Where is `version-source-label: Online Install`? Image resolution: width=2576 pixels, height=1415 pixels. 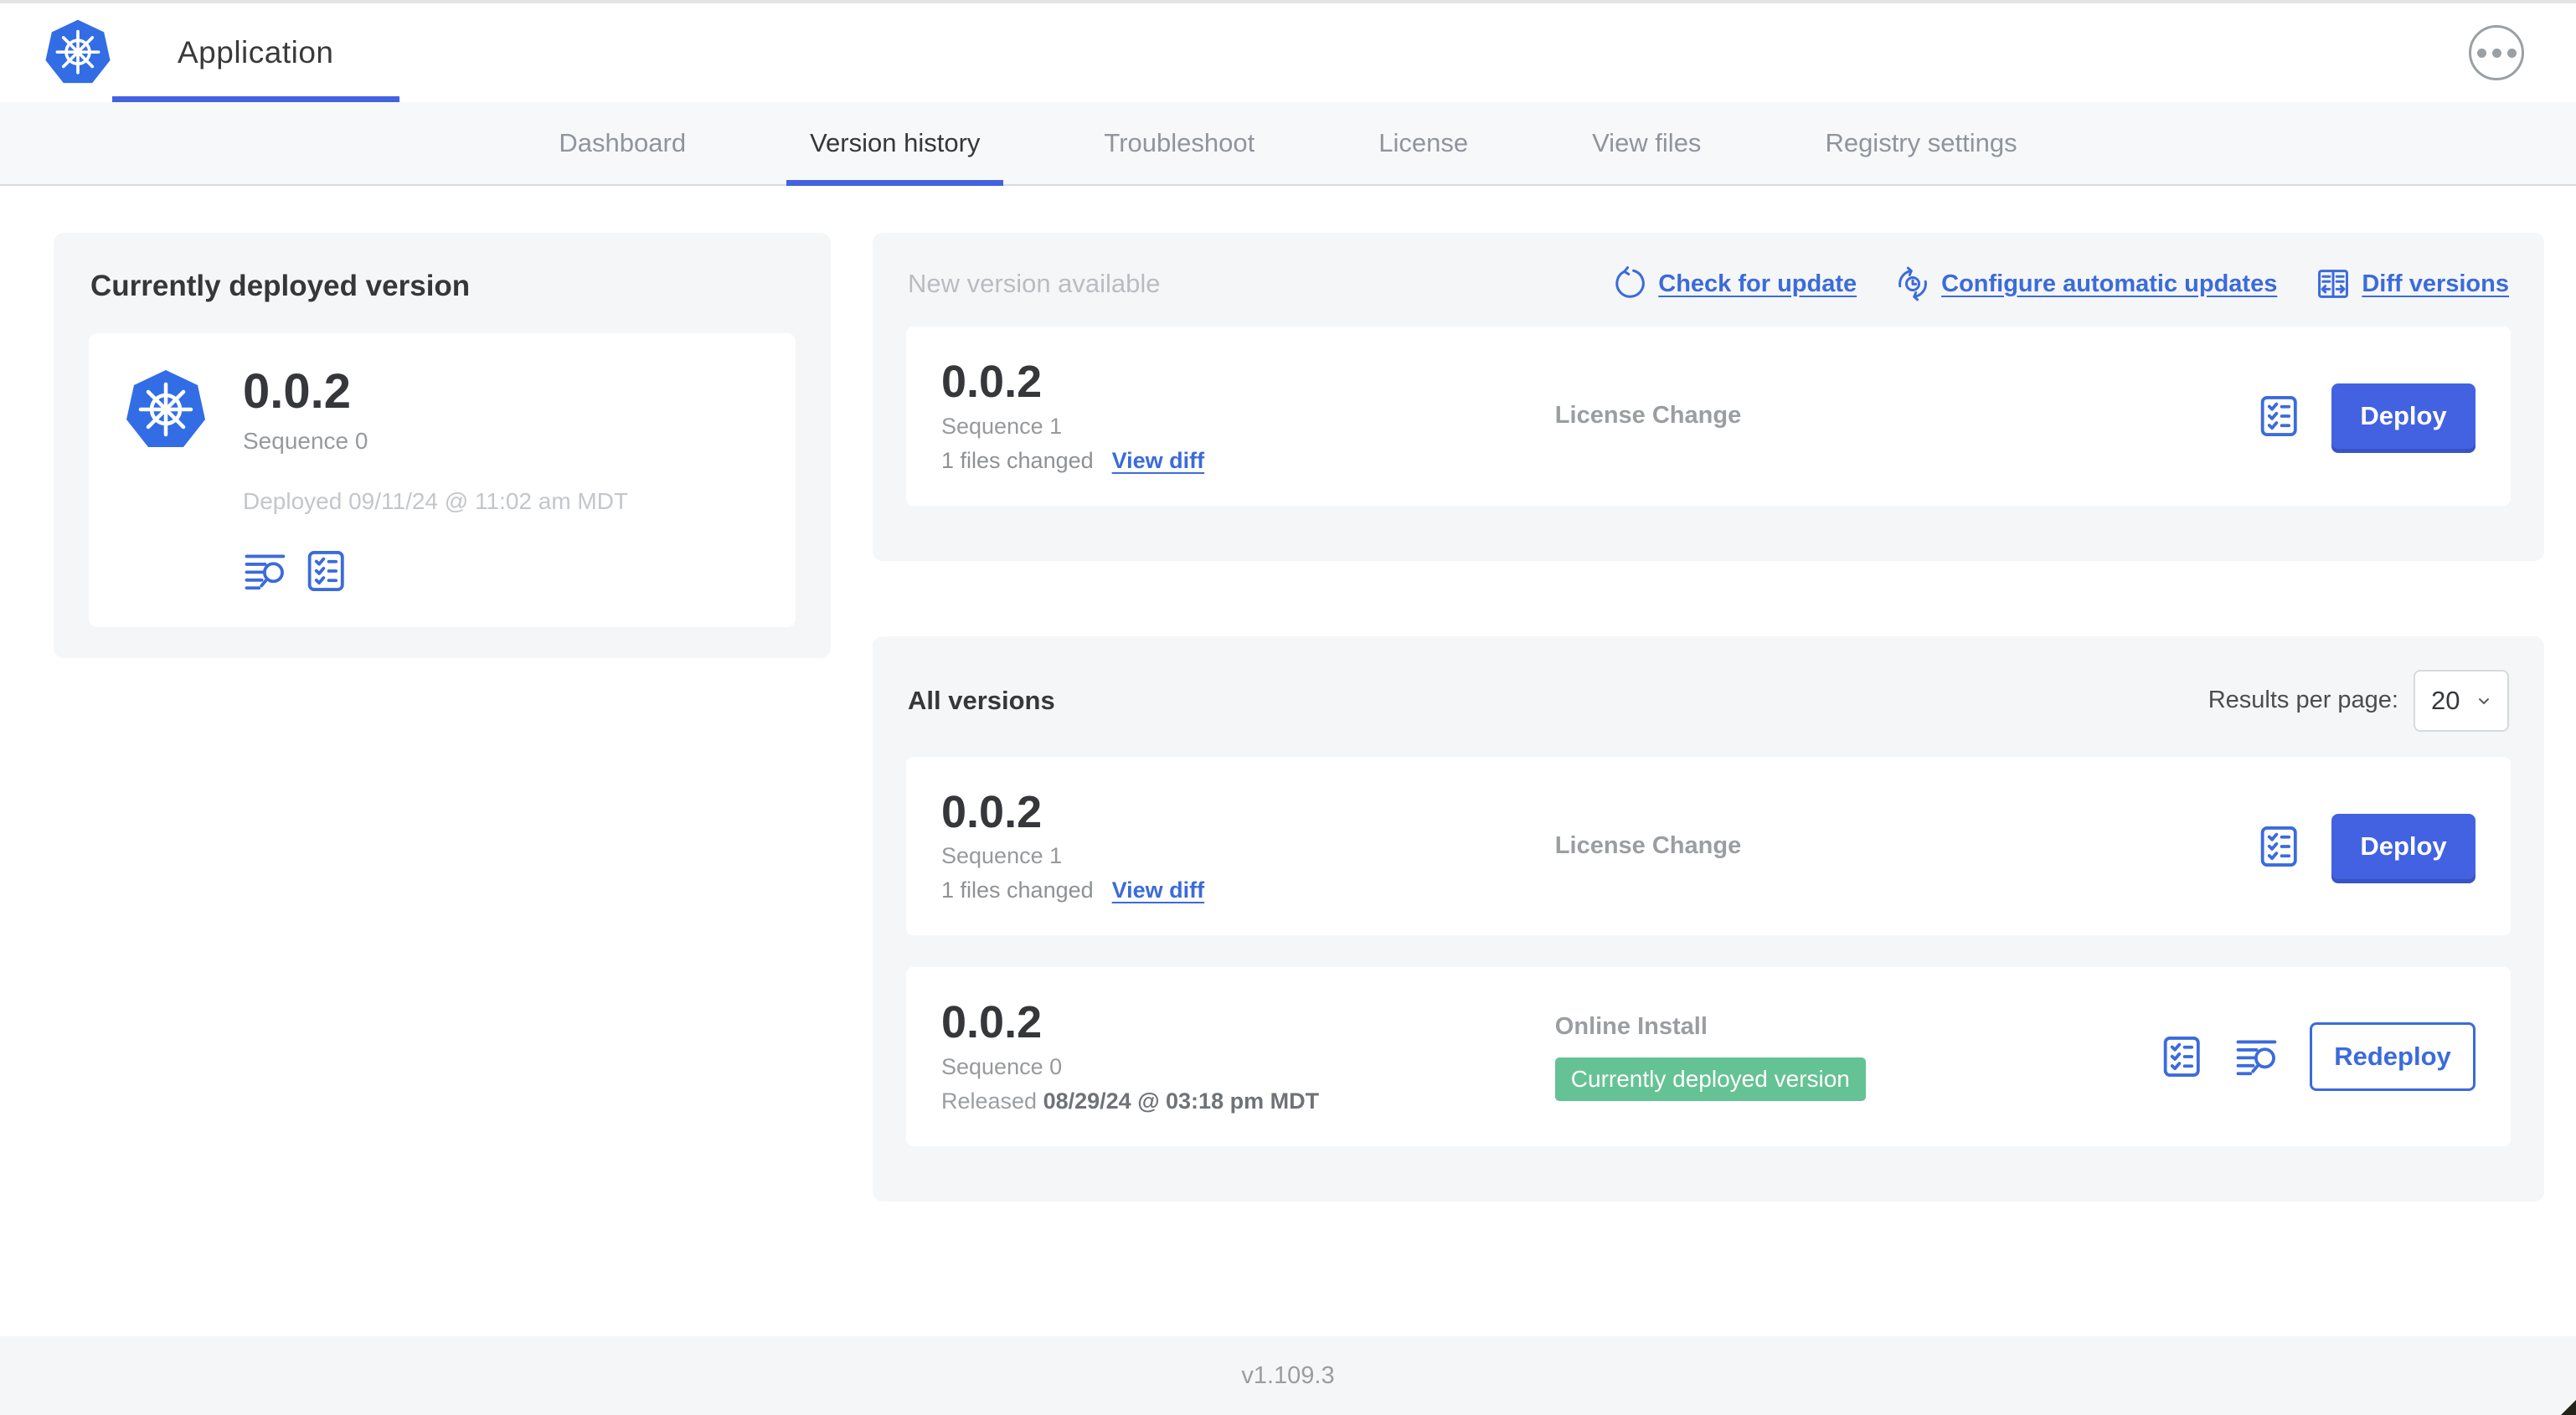 version-source-label: Online Install is located at coordinates (1631, 1026).